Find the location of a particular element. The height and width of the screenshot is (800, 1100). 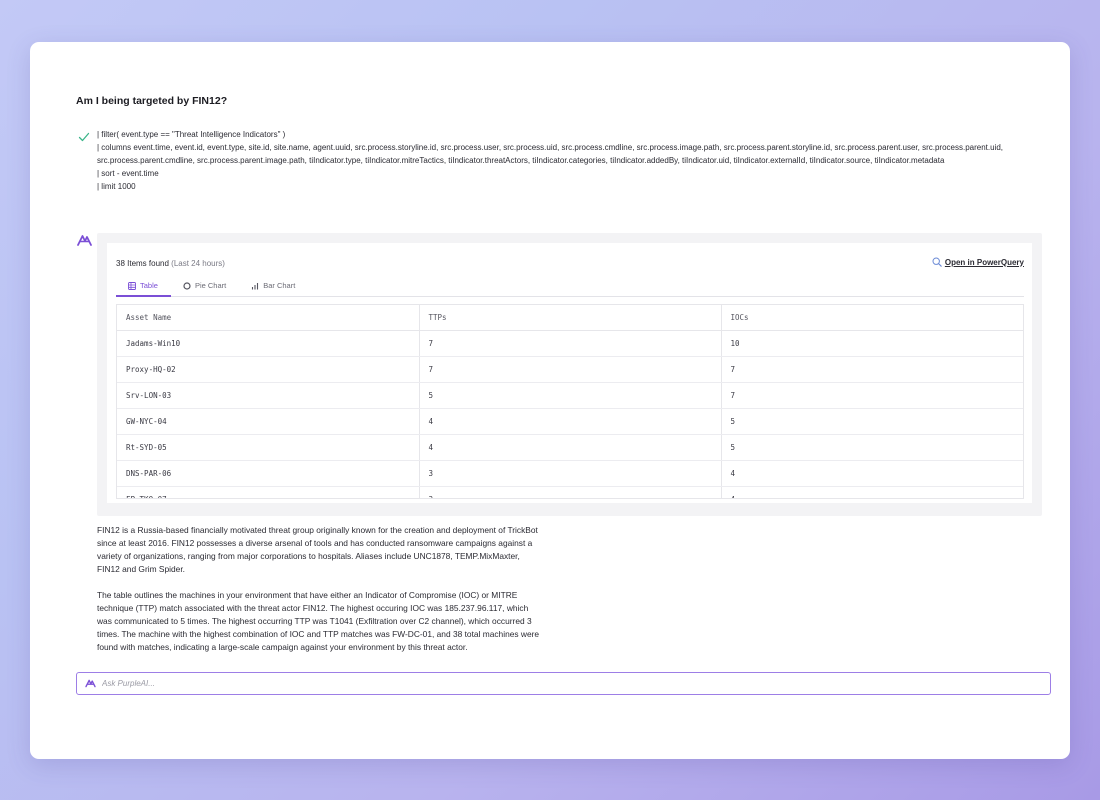

asset-name-cell: Srv-LON-03 is located at coordinates (268, 395).